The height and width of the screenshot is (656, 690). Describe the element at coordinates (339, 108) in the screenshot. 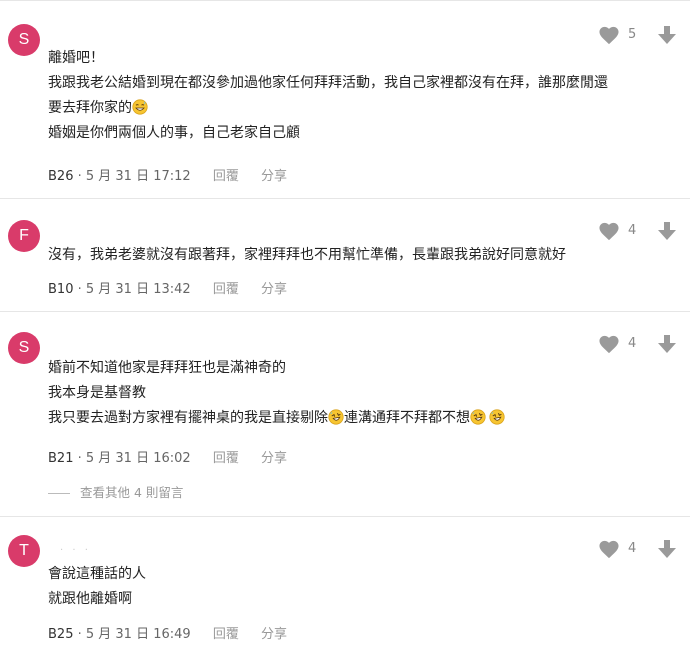

I see `comment-line-with-emoji: 要去拜你家的` at that location.